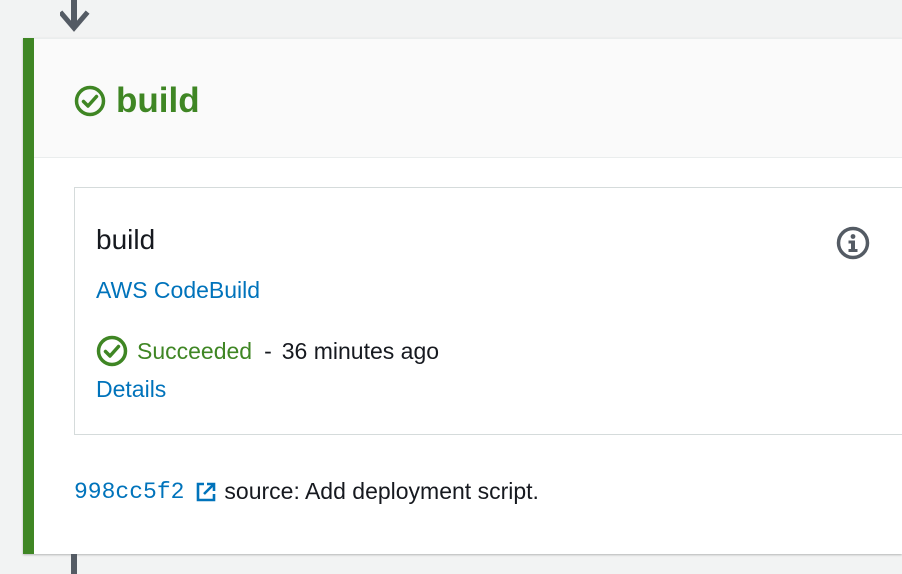 Image resolution: width=902 pixels, height=574 pixels. What do you see at coordinates (853, 243) in the screenshot?
I see `info-icon` at bounding box center [853, 243].